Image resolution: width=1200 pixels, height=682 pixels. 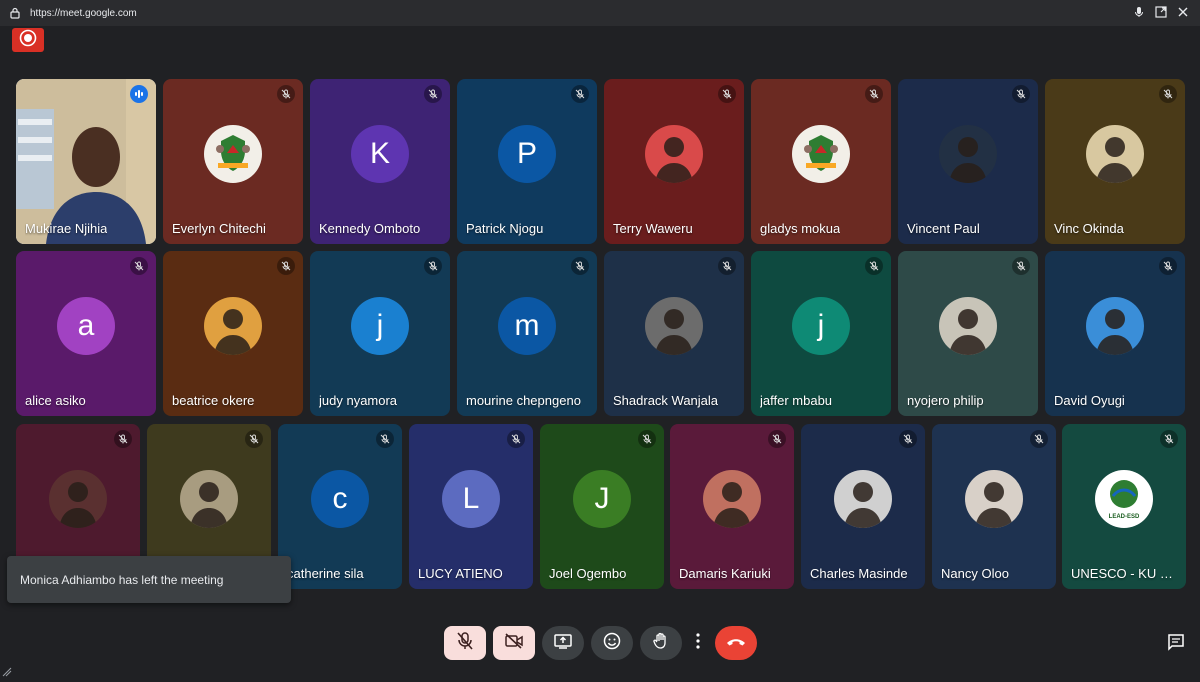 What do you see at coordinates (1139, 12) in the screenshot?
I see `mic-indicator-icon` at bounding box center [1139, 12].